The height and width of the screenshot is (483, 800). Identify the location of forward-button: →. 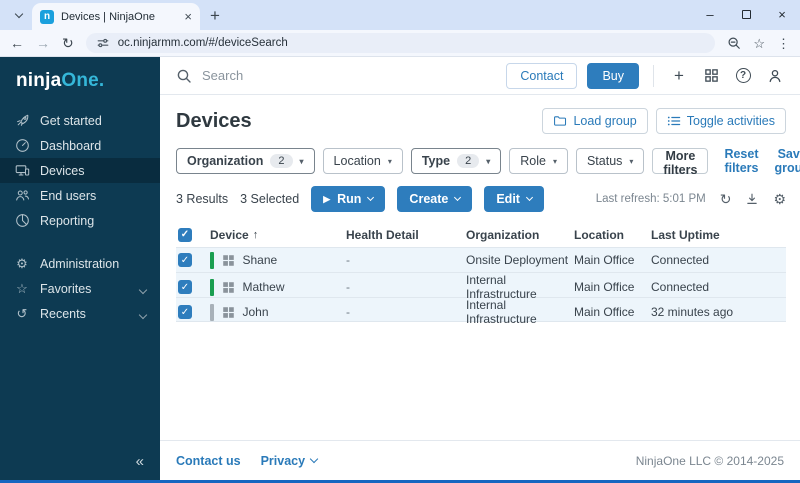
(43, 43).